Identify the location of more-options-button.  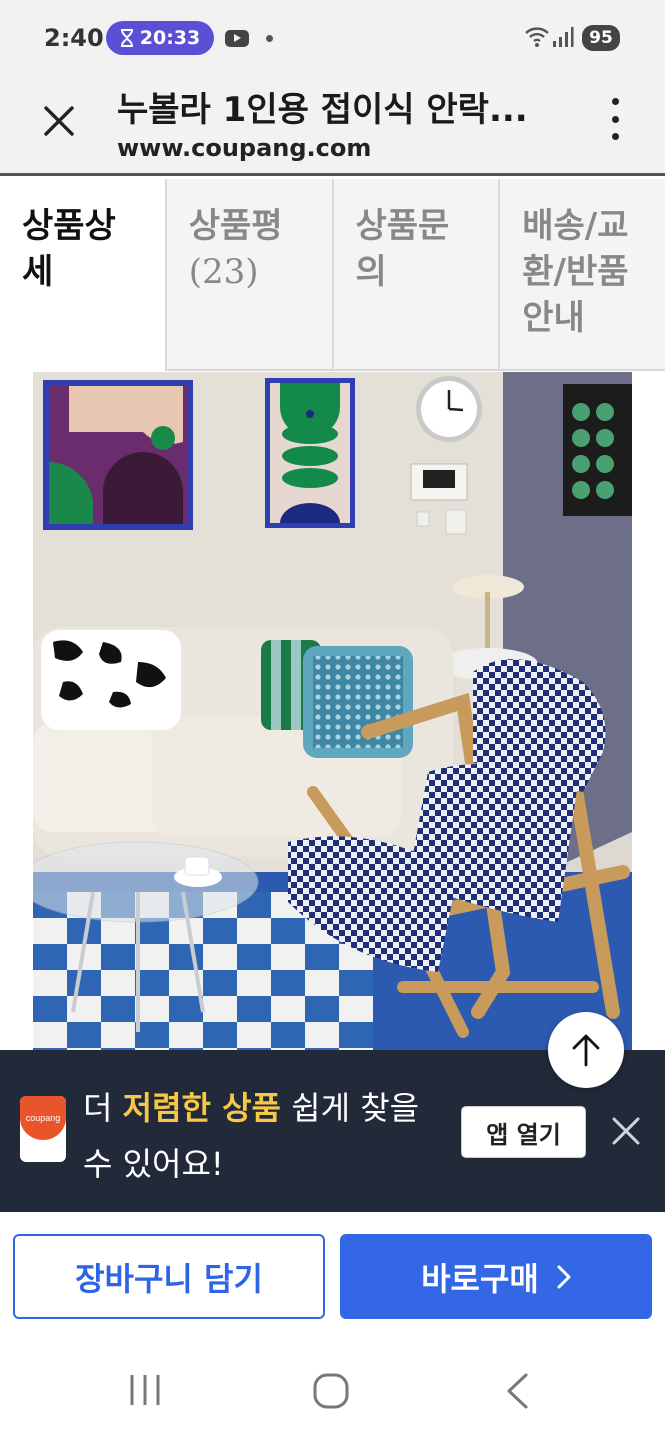
(615, 119).